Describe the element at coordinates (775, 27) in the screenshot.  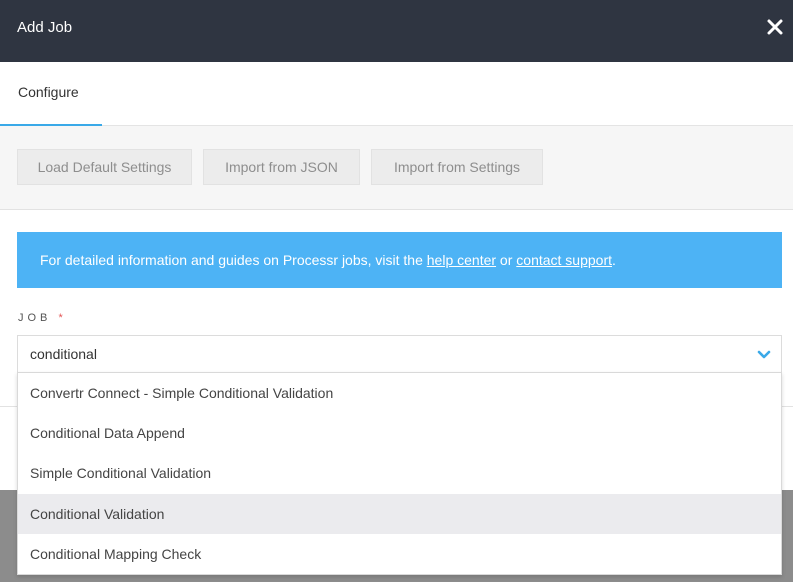
I see `close-icon` at that location.